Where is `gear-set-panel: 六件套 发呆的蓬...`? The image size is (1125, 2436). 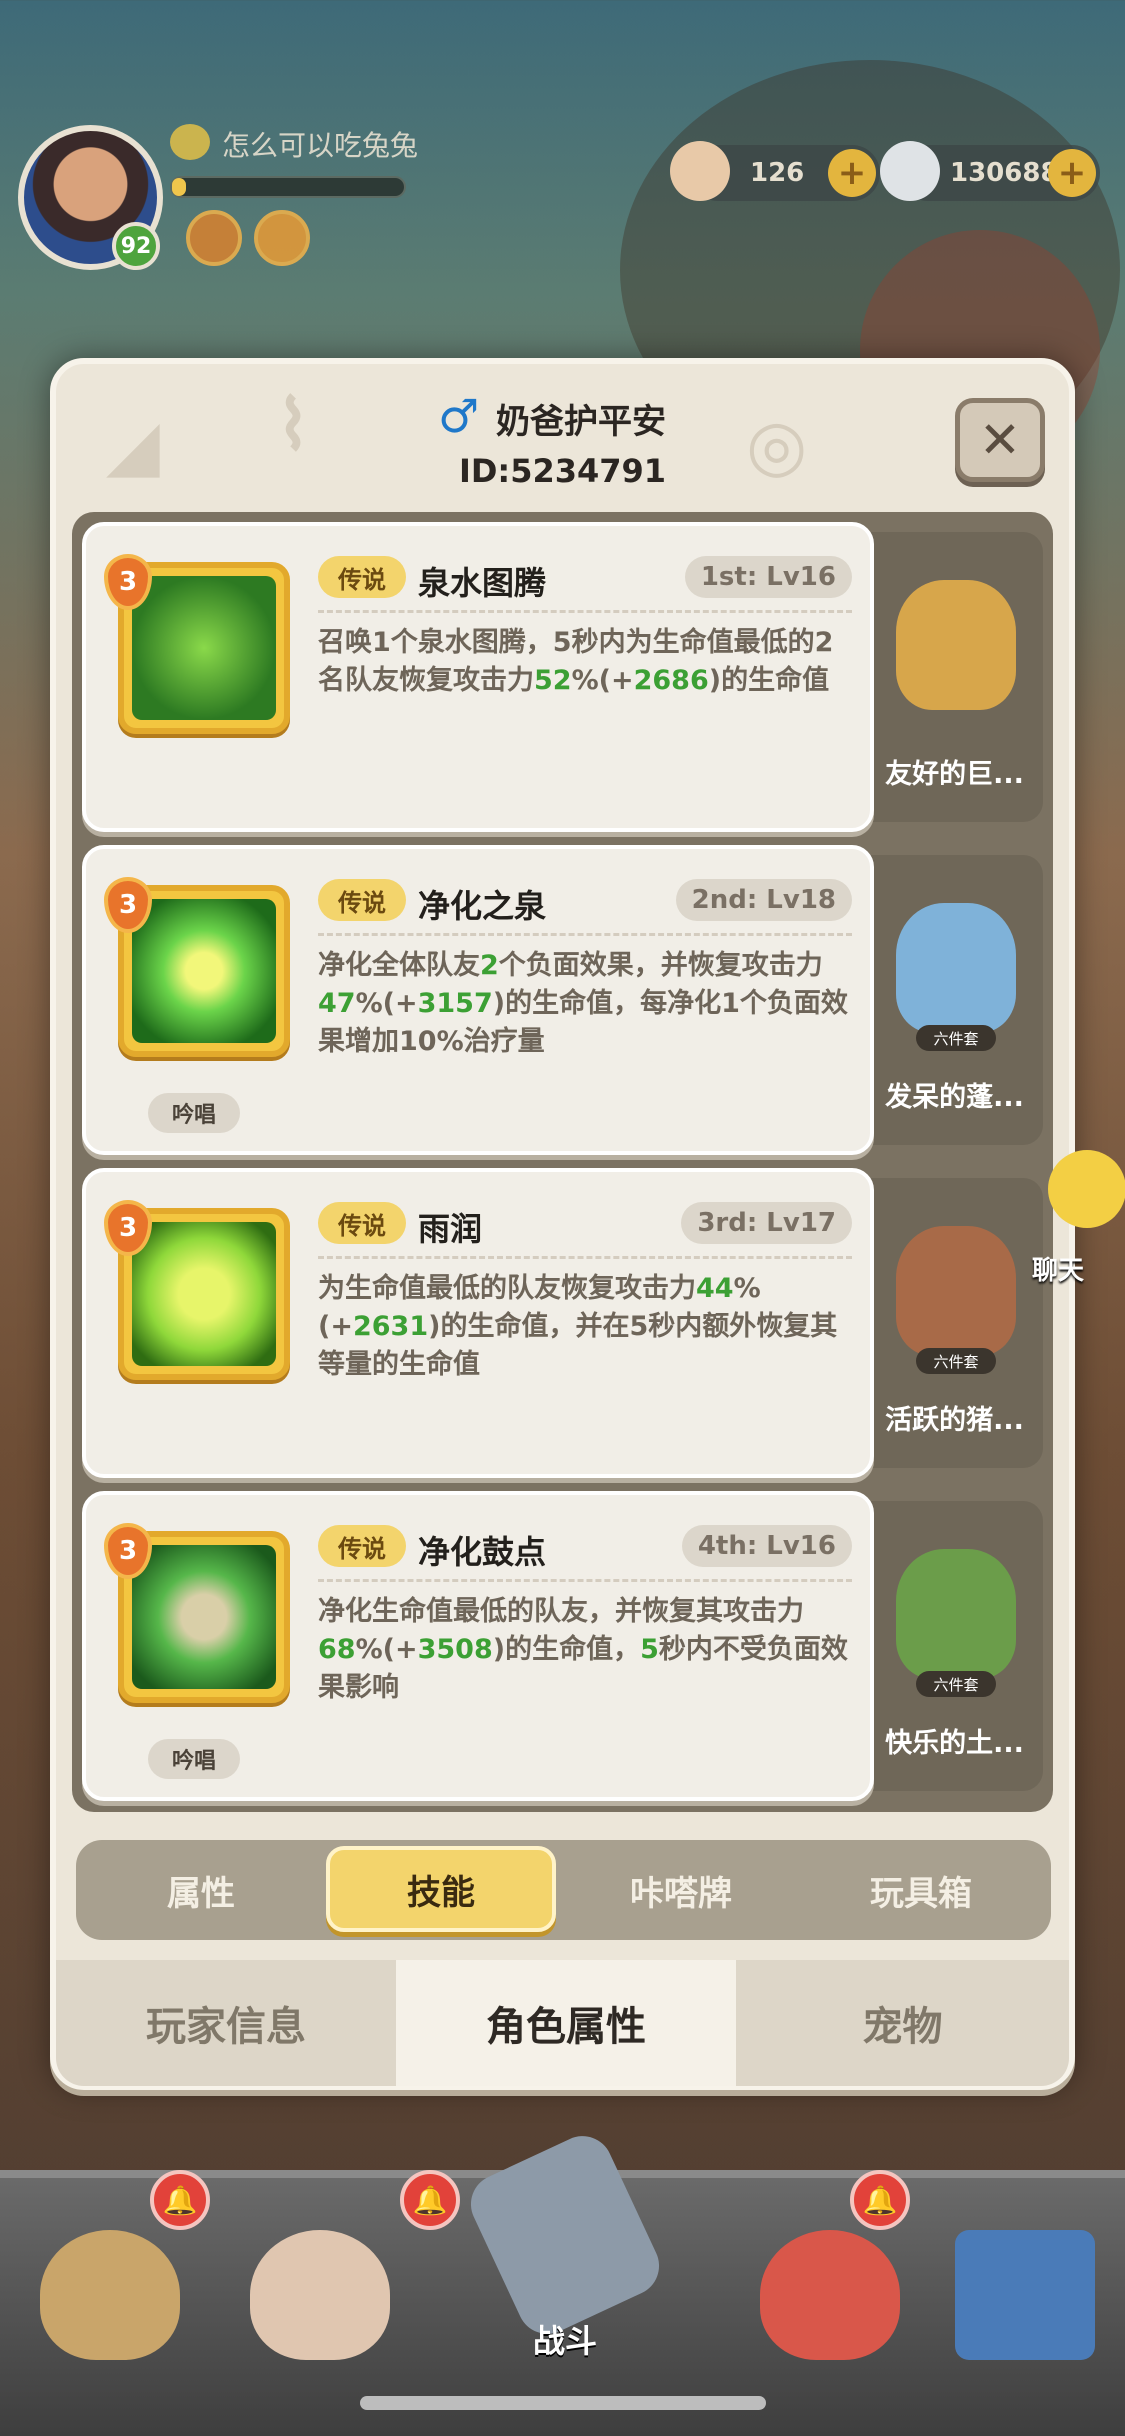 gear-set-panel: 六件套 发呆的蓬... is located at coordinates (954, 1000).